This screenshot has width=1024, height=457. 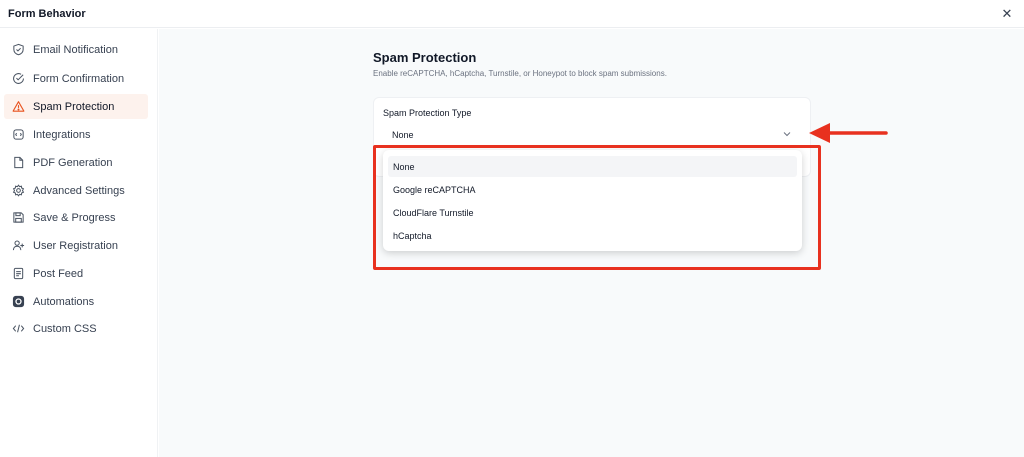 I want to click on sidebar-item-label: Post Feed, so click(x=58, y=273).